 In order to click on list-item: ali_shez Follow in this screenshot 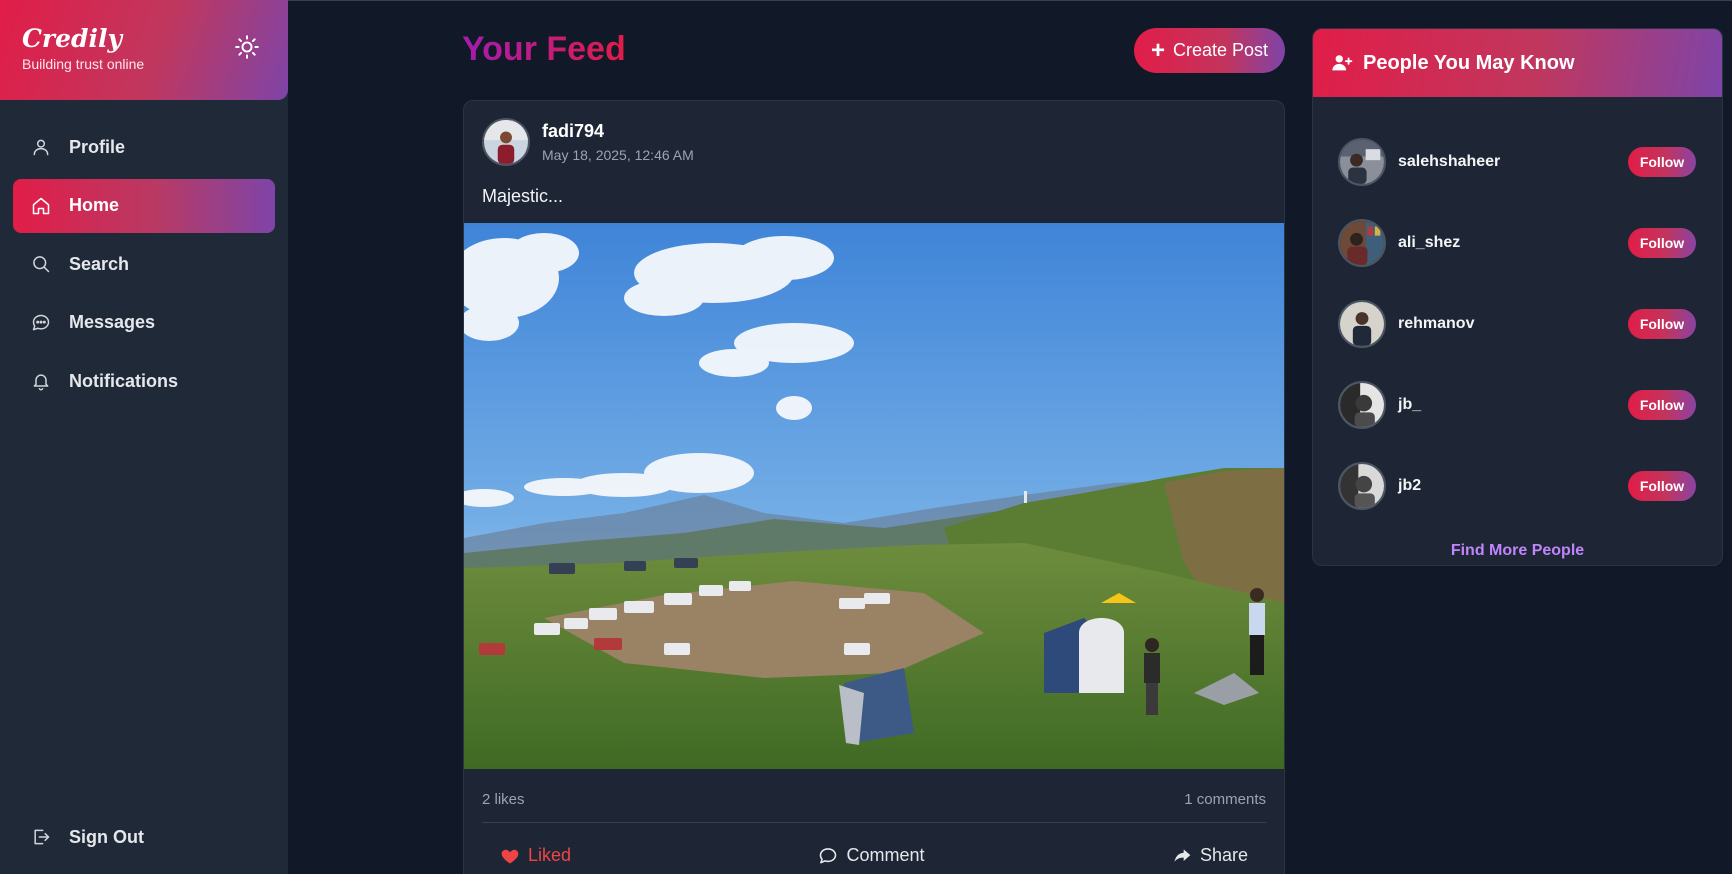, I will do `click(1517, 242)`.